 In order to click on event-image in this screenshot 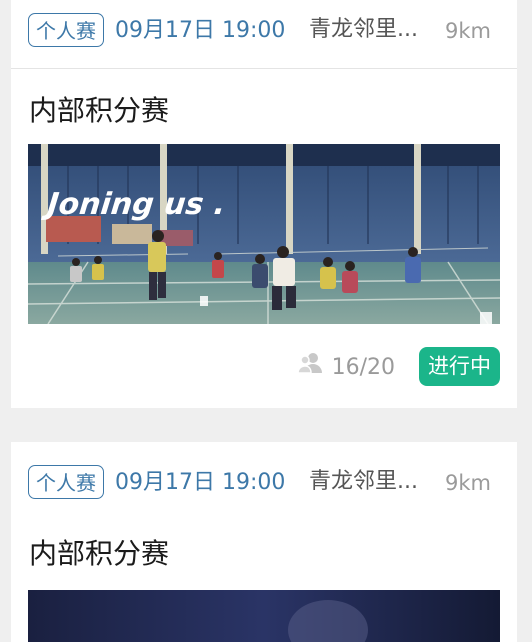, I will do `click(264, 616)`.